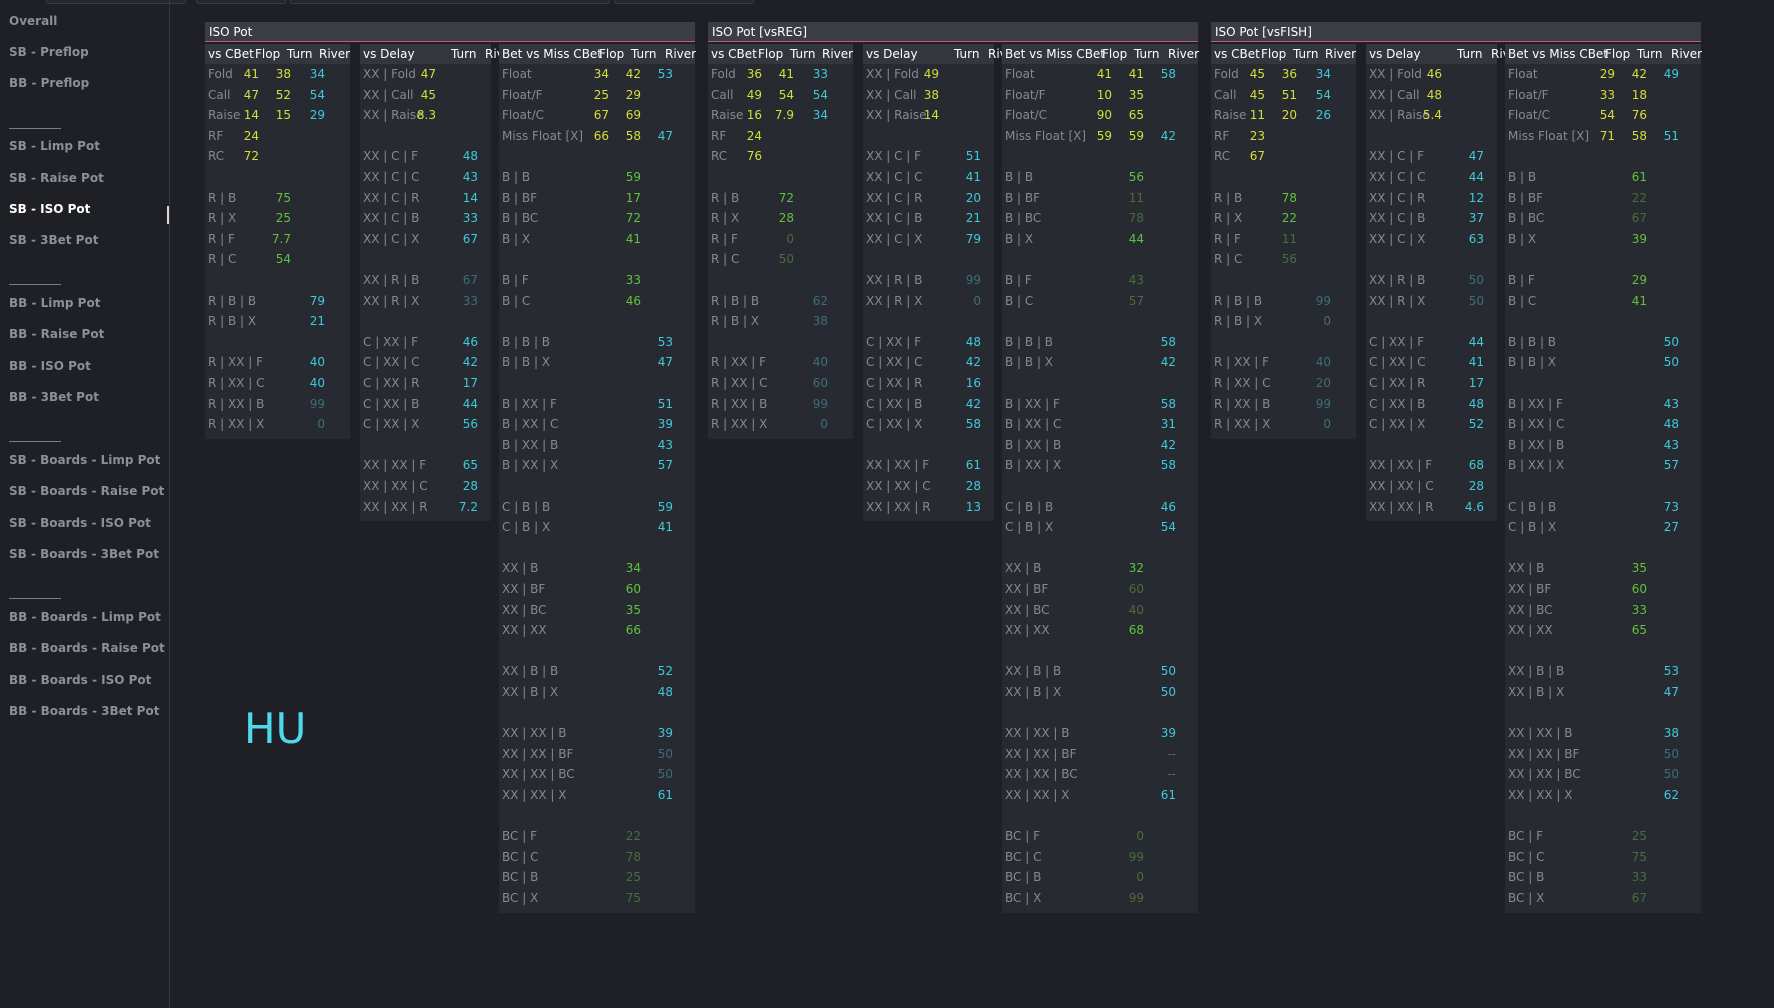 The image size is (1774, 1008). Describe the element at coordinates (391, 403) in the screenshot. I see `row-label: C | XX | B` at that location.